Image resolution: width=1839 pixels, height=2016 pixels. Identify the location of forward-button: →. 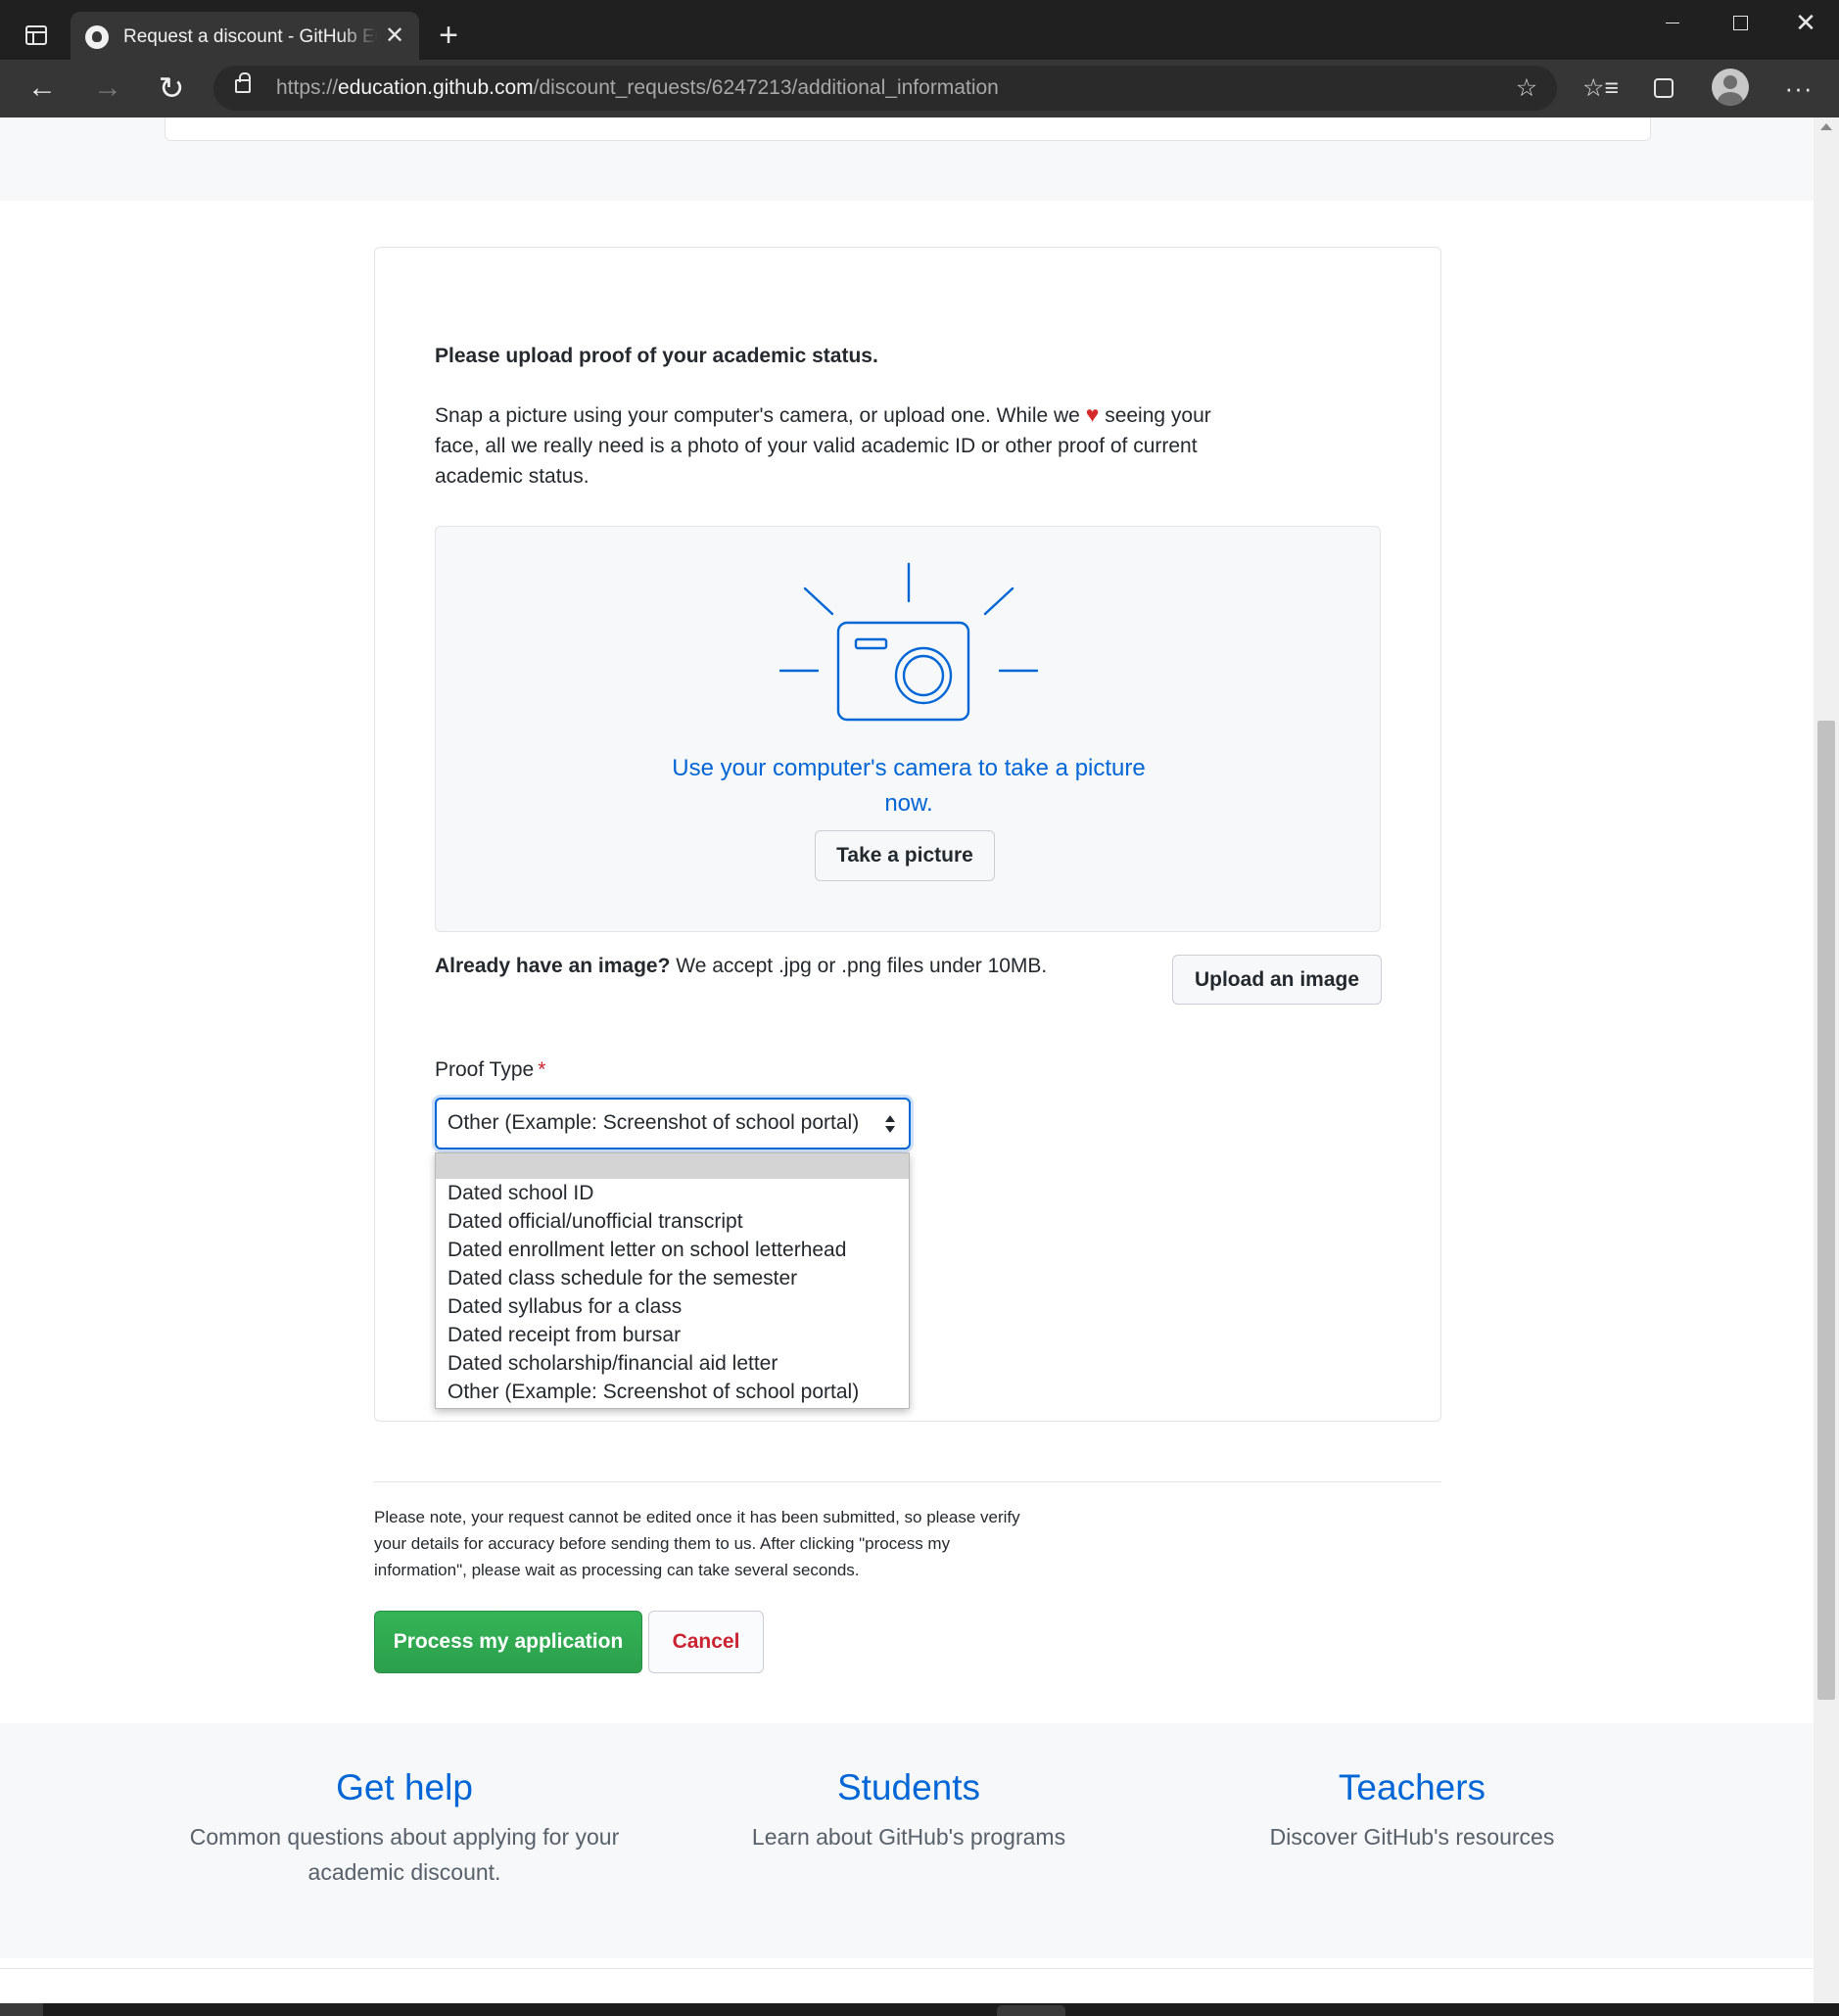
(107, 89).